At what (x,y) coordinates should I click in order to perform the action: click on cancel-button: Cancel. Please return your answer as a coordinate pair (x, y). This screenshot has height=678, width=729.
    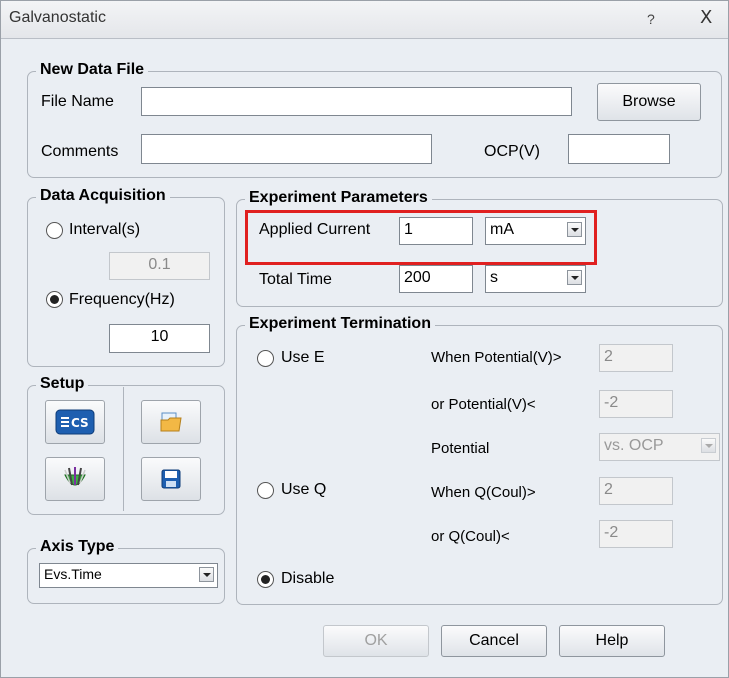
    Looking at the image, I should click on (494, 641).